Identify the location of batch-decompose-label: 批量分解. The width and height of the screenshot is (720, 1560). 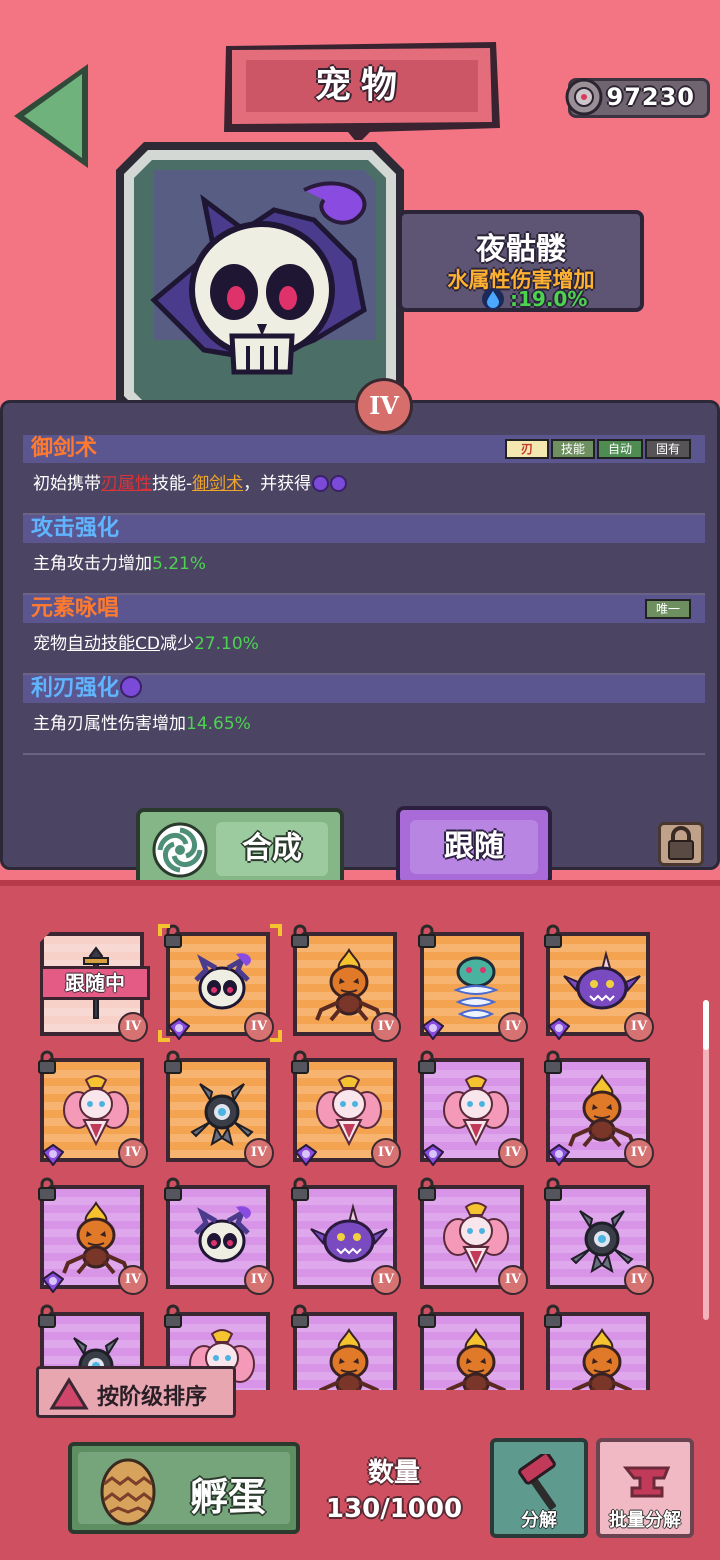
(645, 1520).